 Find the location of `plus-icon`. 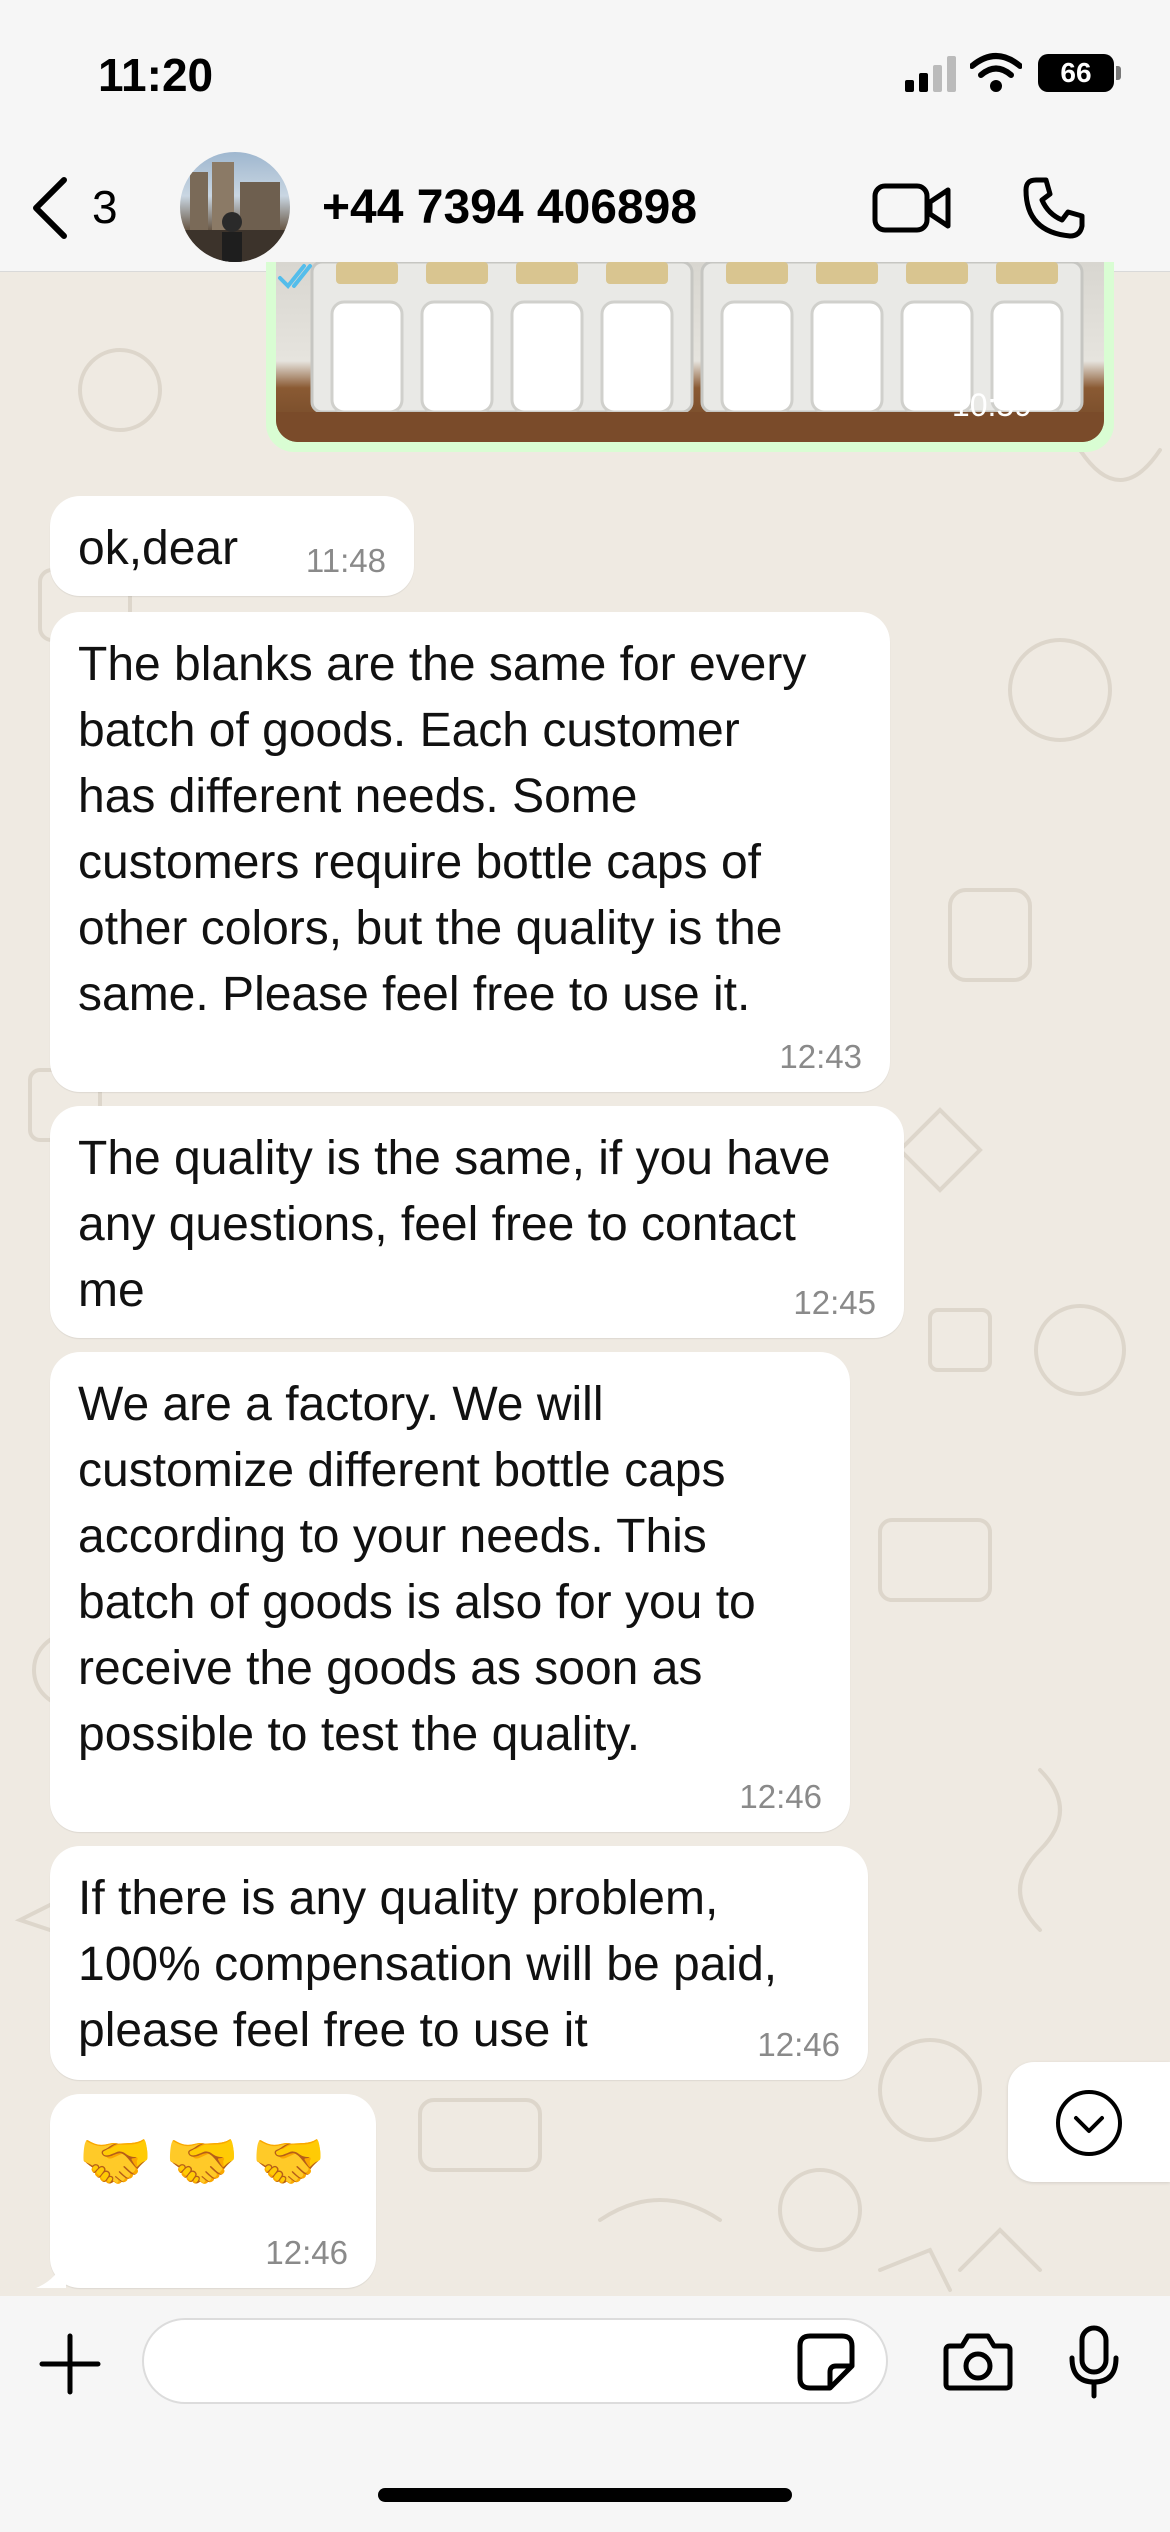

plus-icon is located at coordinates (70, 2364).